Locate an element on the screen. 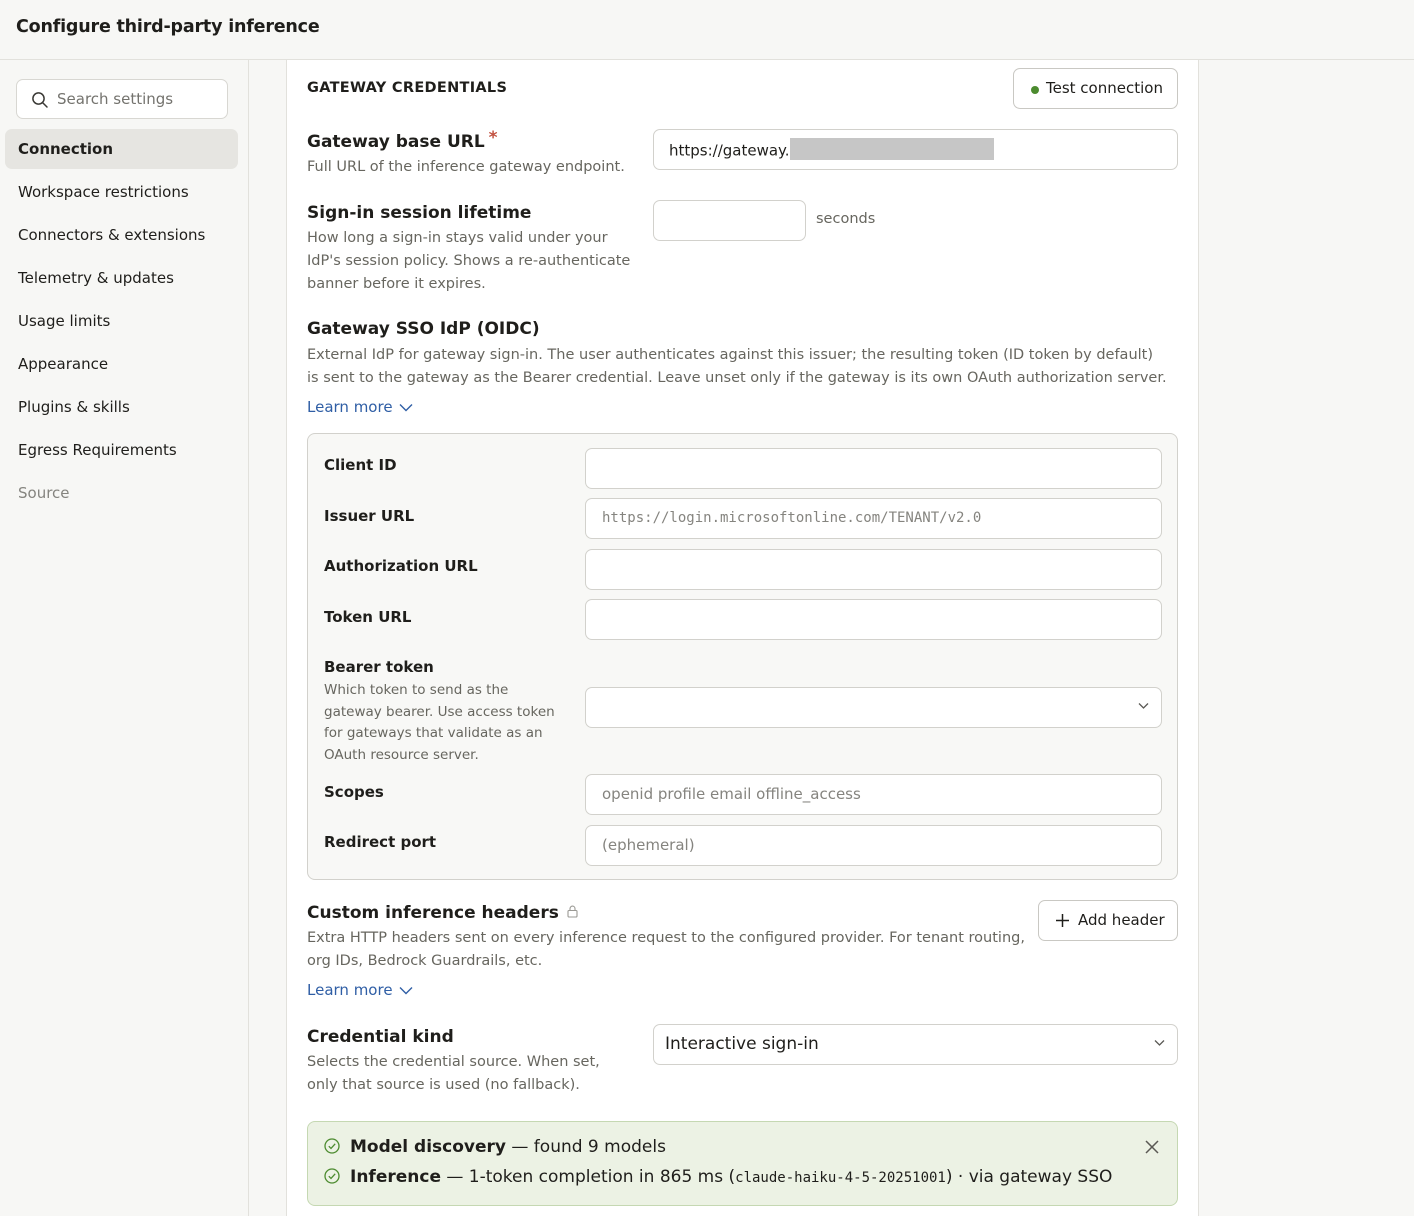 This screenshot has height=1216, width=1414. search-box is located at coordinates (122, 99).